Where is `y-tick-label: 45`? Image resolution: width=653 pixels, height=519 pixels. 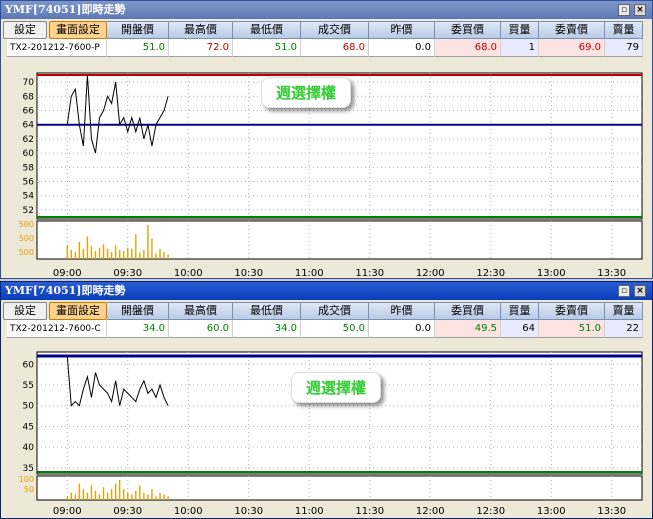
y-tick-label: 45 is located at coordinates (28, 427).